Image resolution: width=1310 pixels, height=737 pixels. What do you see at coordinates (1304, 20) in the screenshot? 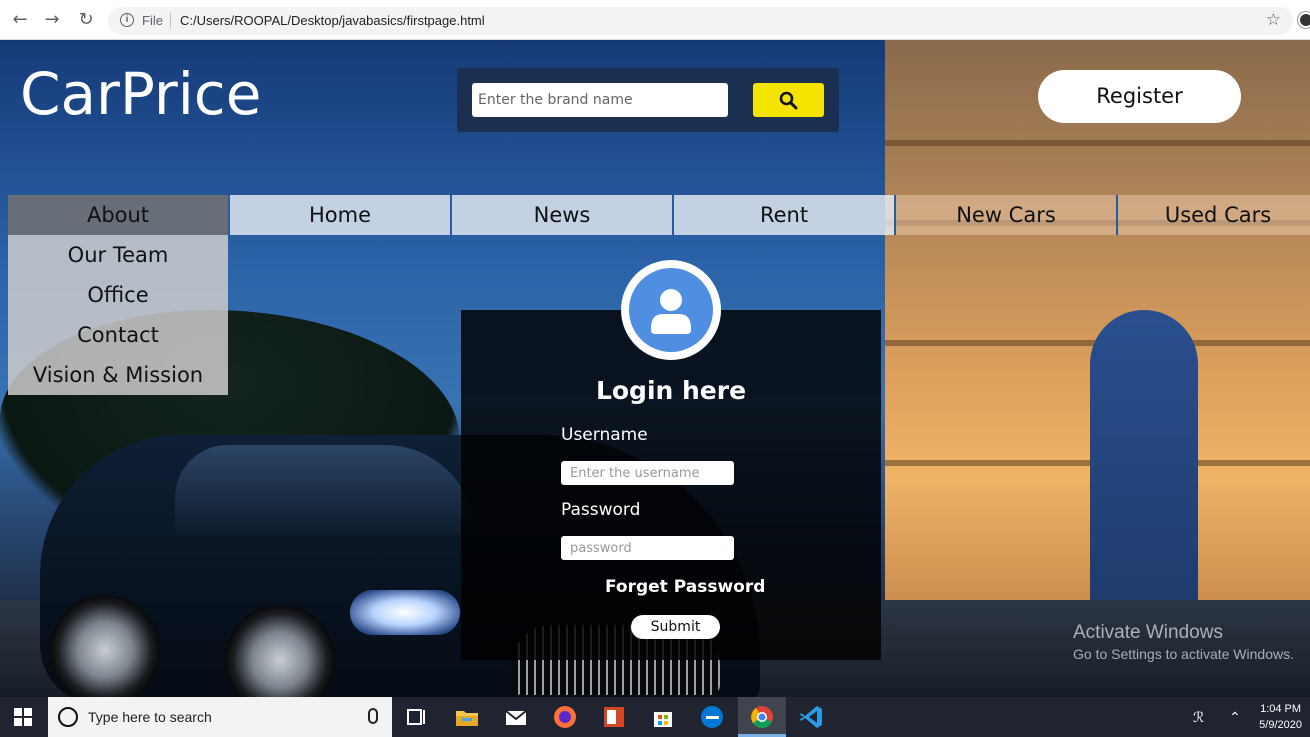
I see `profile-avatar` at bounding box center [1304, 20].